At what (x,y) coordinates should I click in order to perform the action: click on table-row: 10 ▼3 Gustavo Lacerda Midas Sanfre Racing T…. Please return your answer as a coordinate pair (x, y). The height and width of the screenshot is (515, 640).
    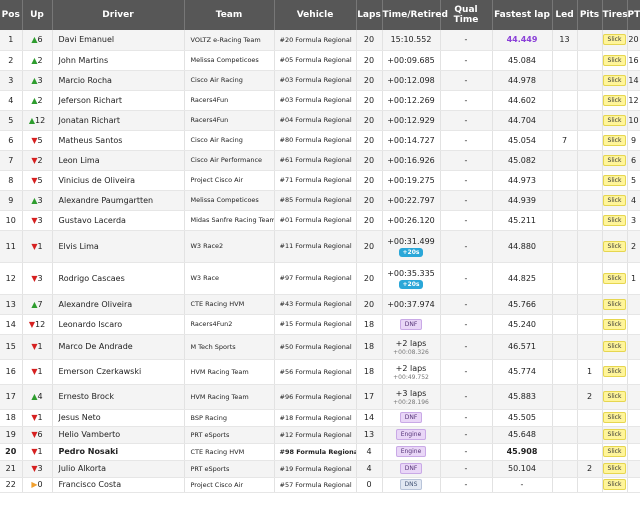
    Looking at the image, I should click on (320, 220).